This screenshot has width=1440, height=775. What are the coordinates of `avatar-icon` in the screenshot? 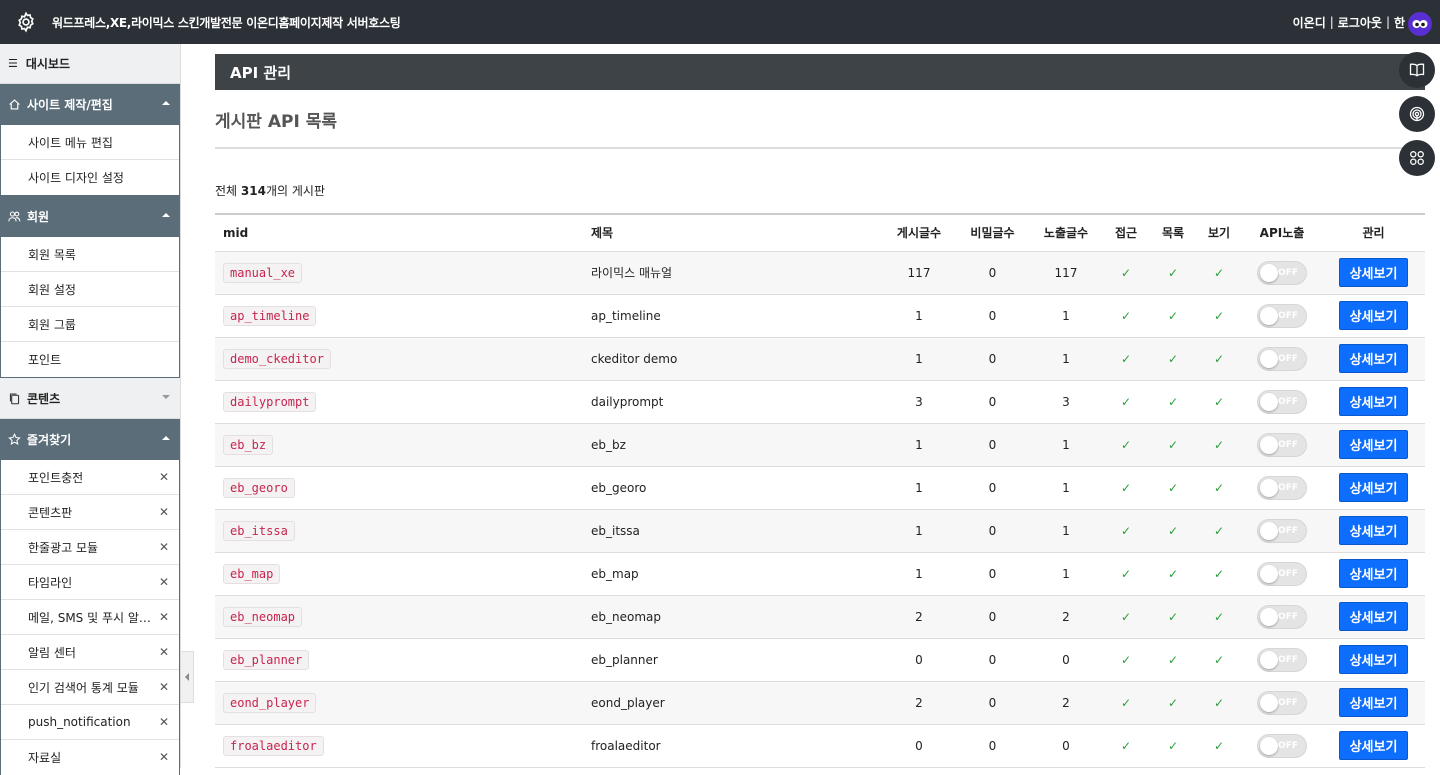 It's located at (1420, 24).